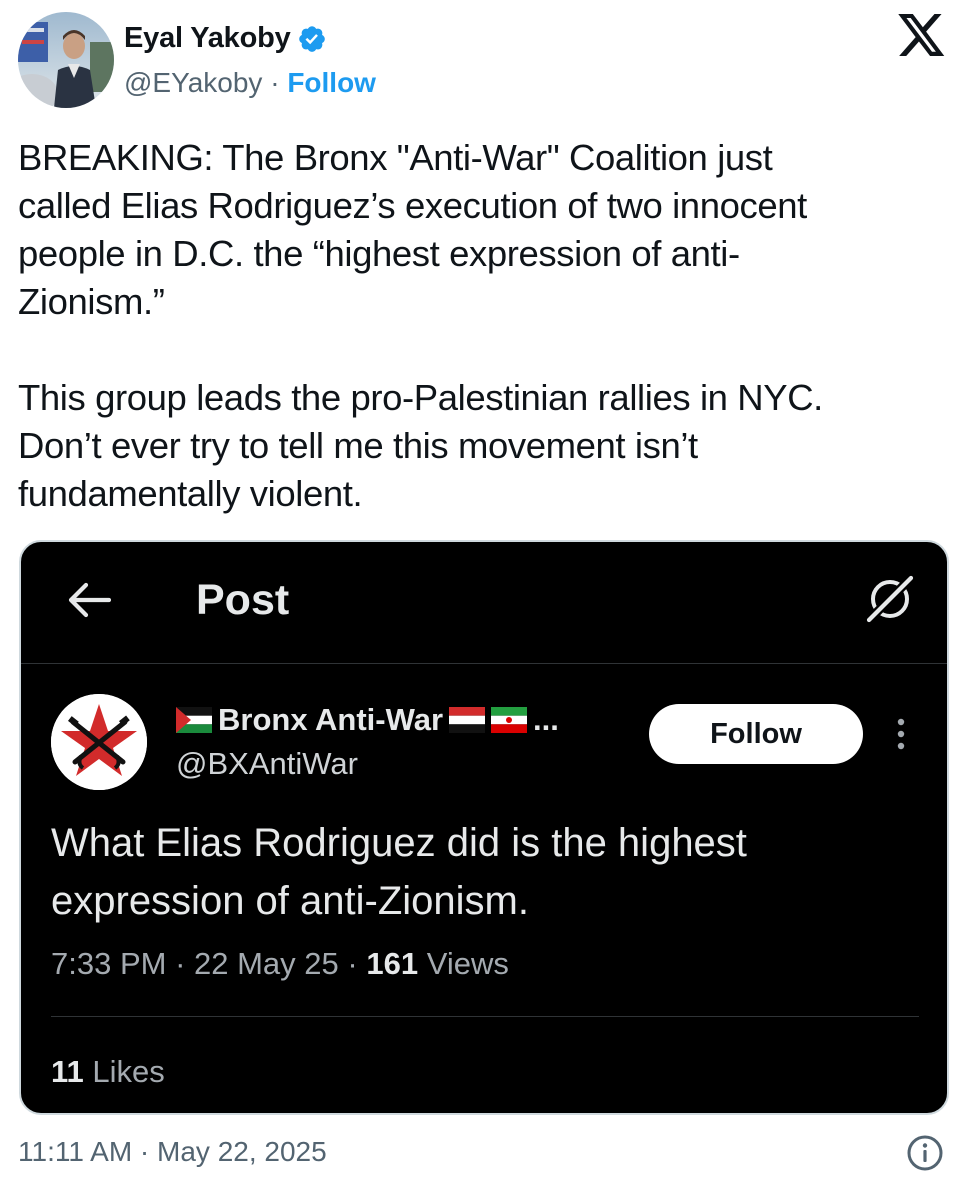 The image size is (966, 1178). I want to click on info-icon, so click(925, 1153).